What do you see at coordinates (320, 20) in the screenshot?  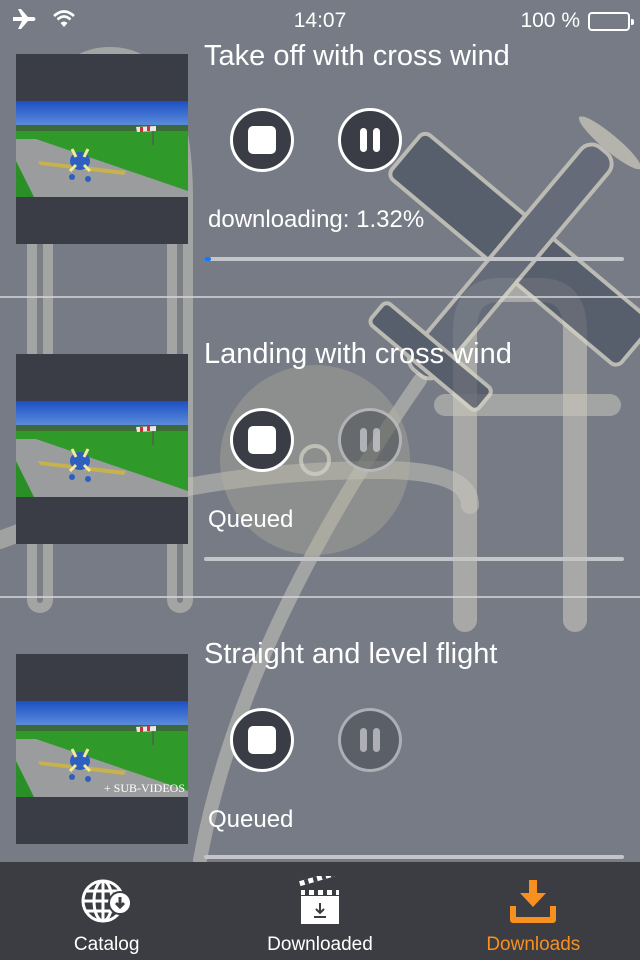 I see `status-bar: 14:07 100 %` at bounding box center [320, 20].